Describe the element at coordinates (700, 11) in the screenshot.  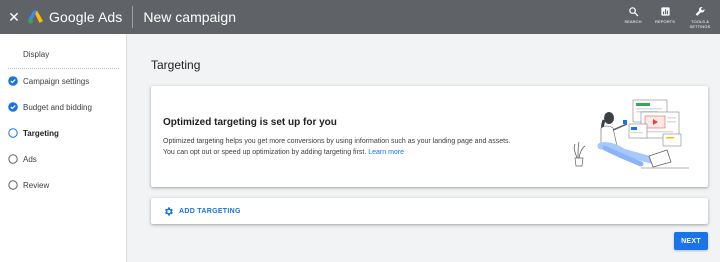
I see `wrench-icon` at that location.